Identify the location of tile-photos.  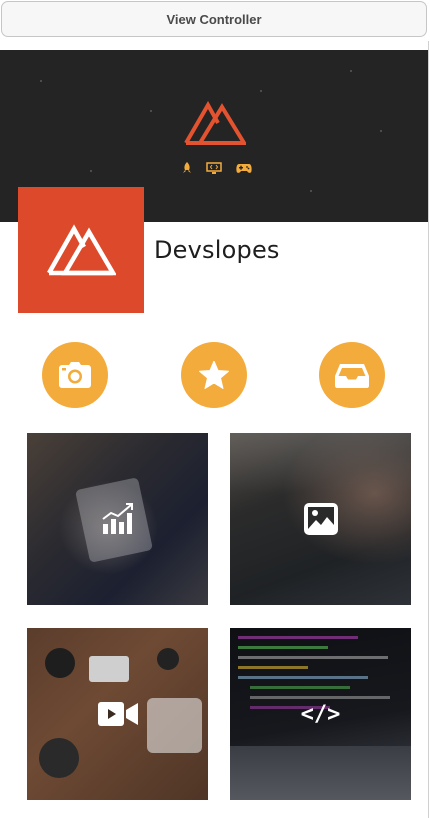
(320, 519).